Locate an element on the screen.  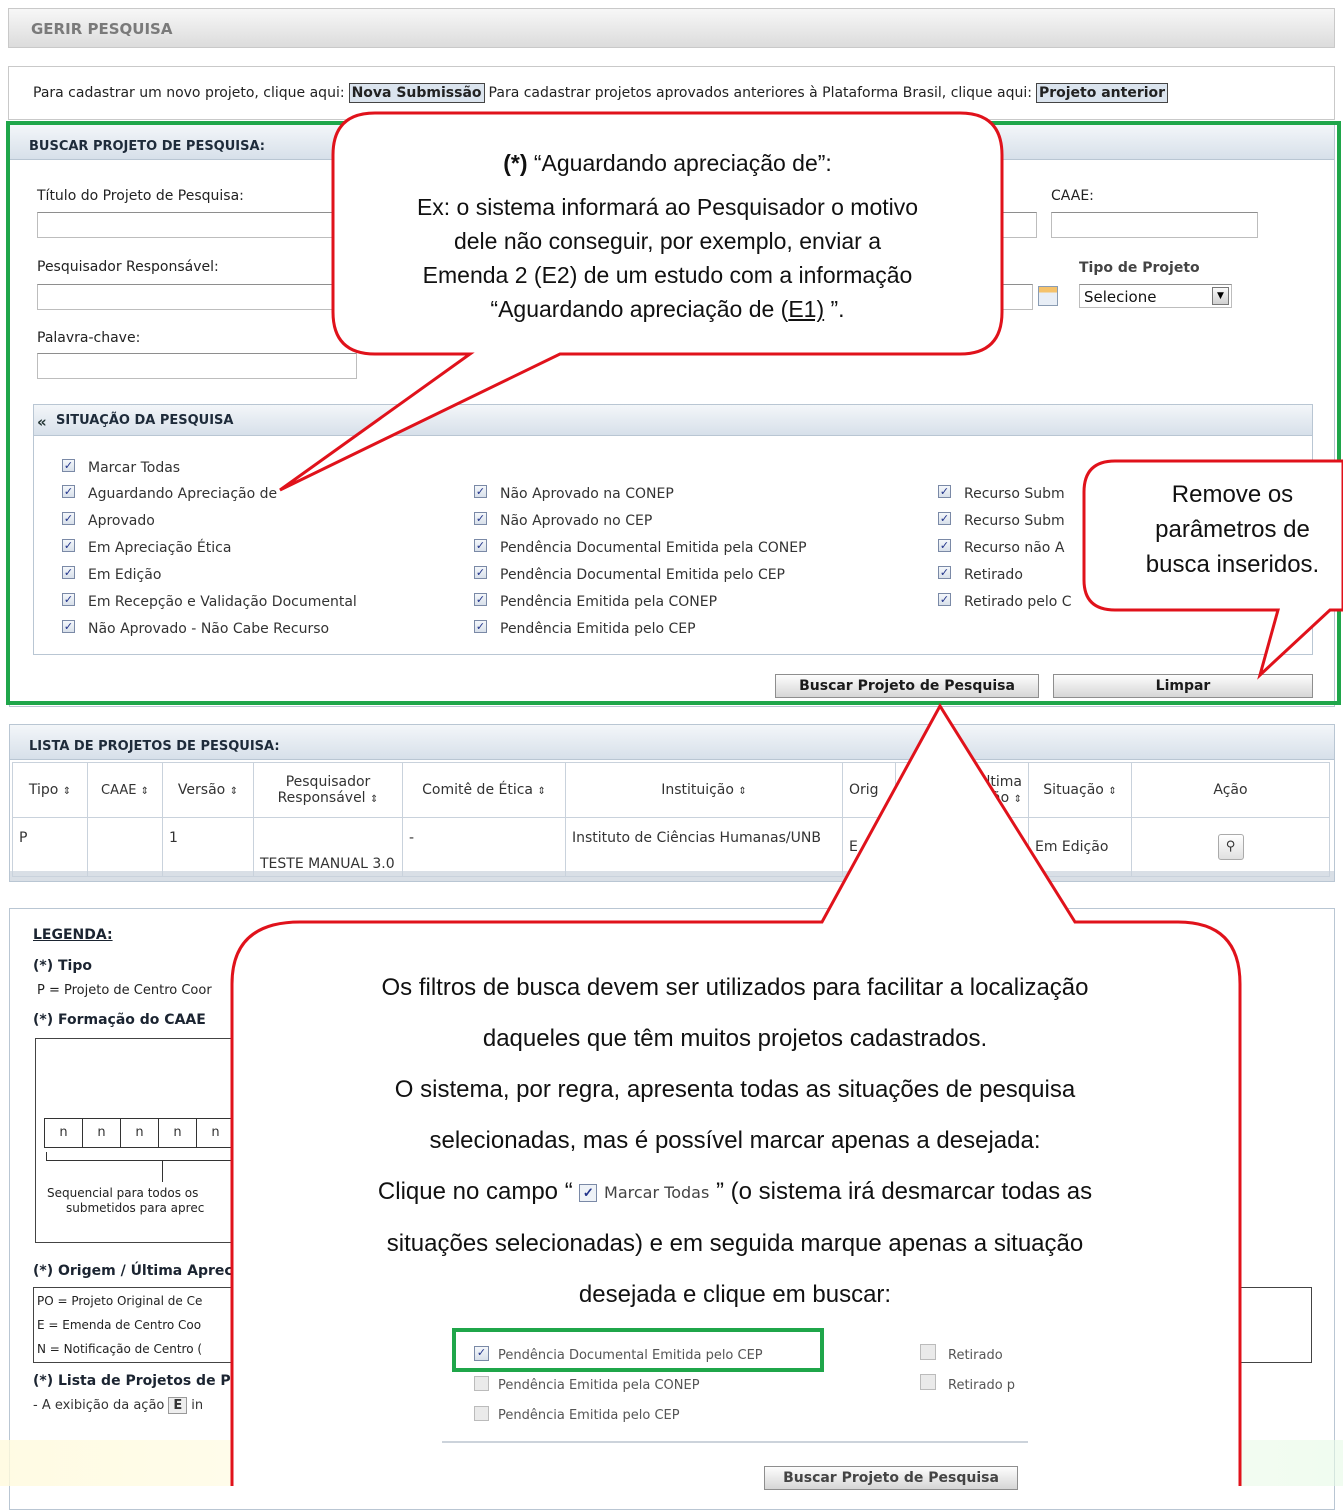
example-checkbox-c is located at coordinates (928, 1352).